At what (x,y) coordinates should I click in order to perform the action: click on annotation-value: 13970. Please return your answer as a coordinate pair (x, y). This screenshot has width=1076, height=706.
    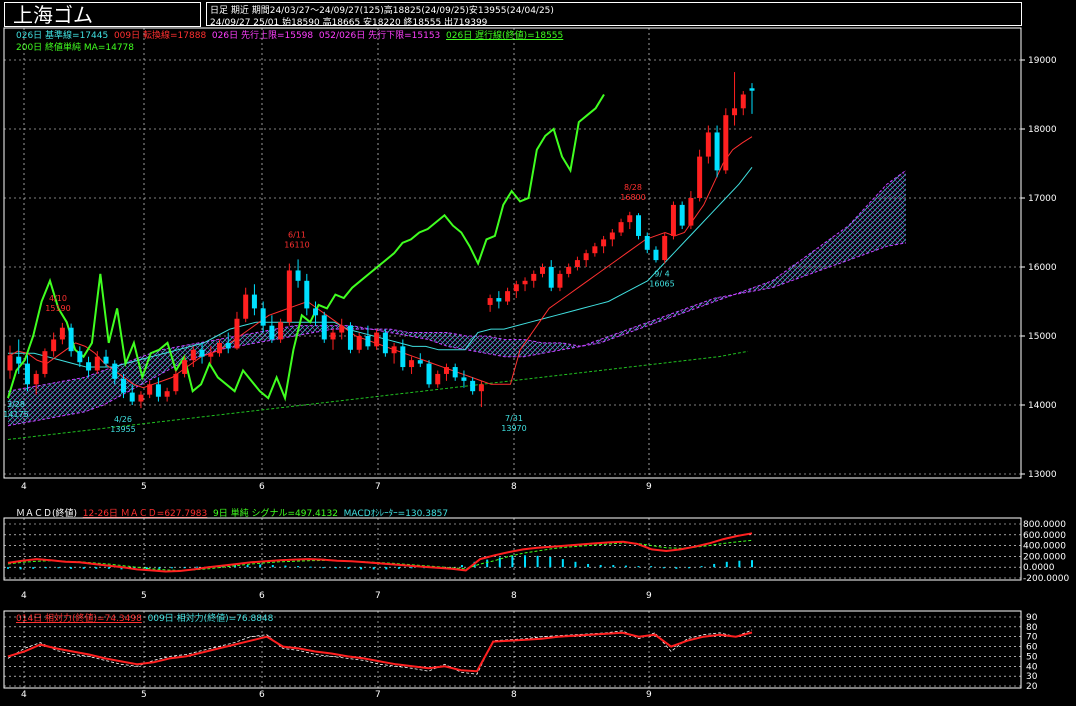
    Looking at the image, I should click on (513, 428).